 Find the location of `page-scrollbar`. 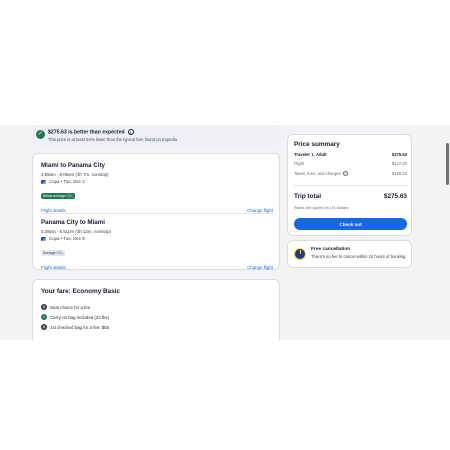

page-scrollbar is located at coordinates (447, 164).